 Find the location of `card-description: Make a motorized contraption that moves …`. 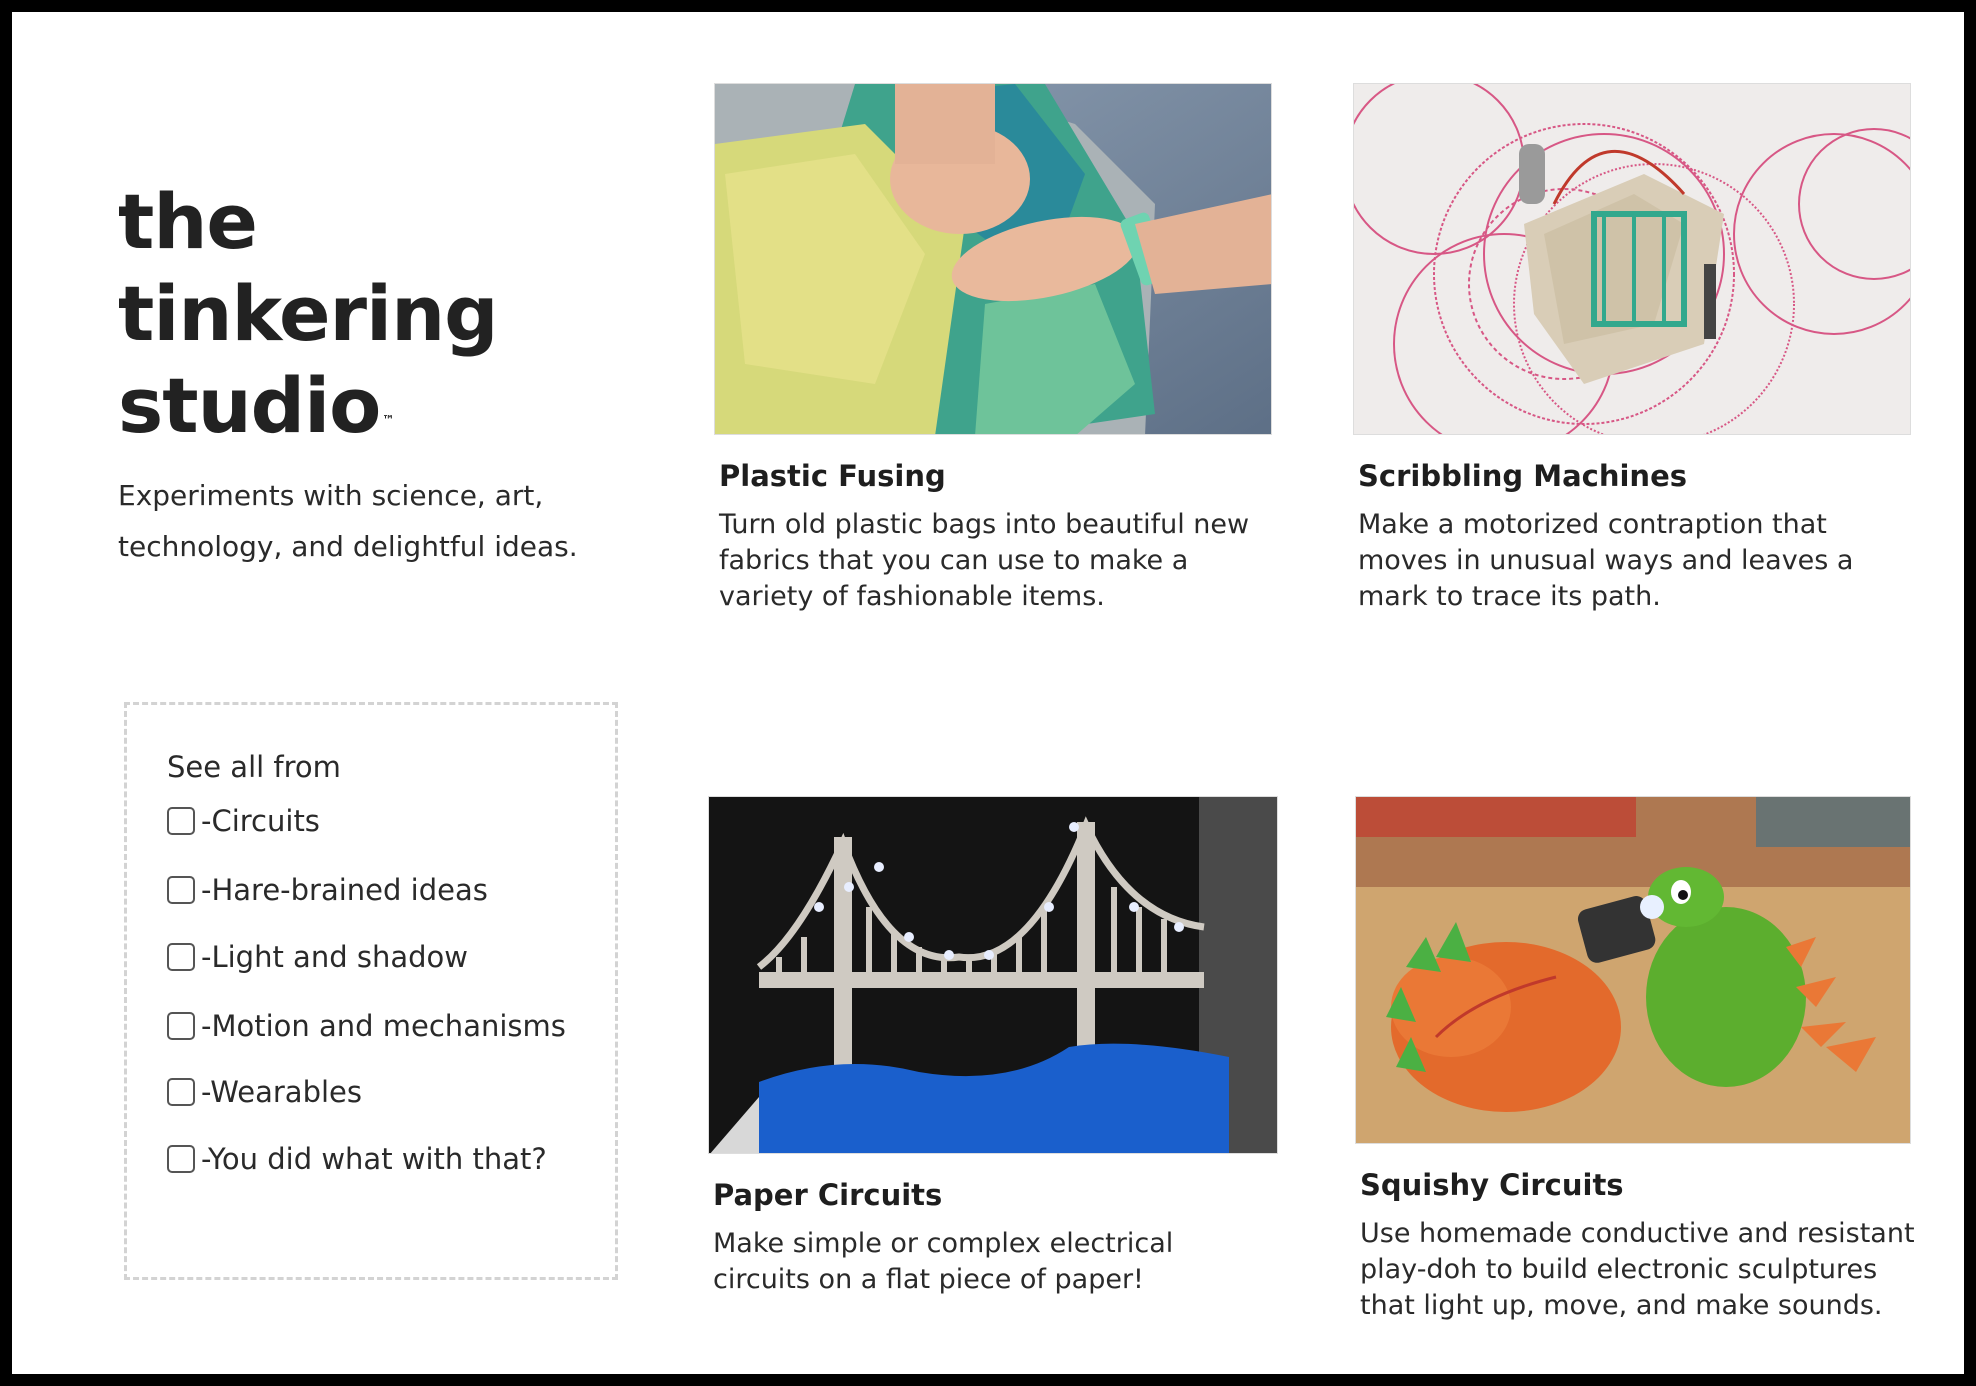

card-description: Make a motorized contraption that moves … is located at coordinates (1606, 560).